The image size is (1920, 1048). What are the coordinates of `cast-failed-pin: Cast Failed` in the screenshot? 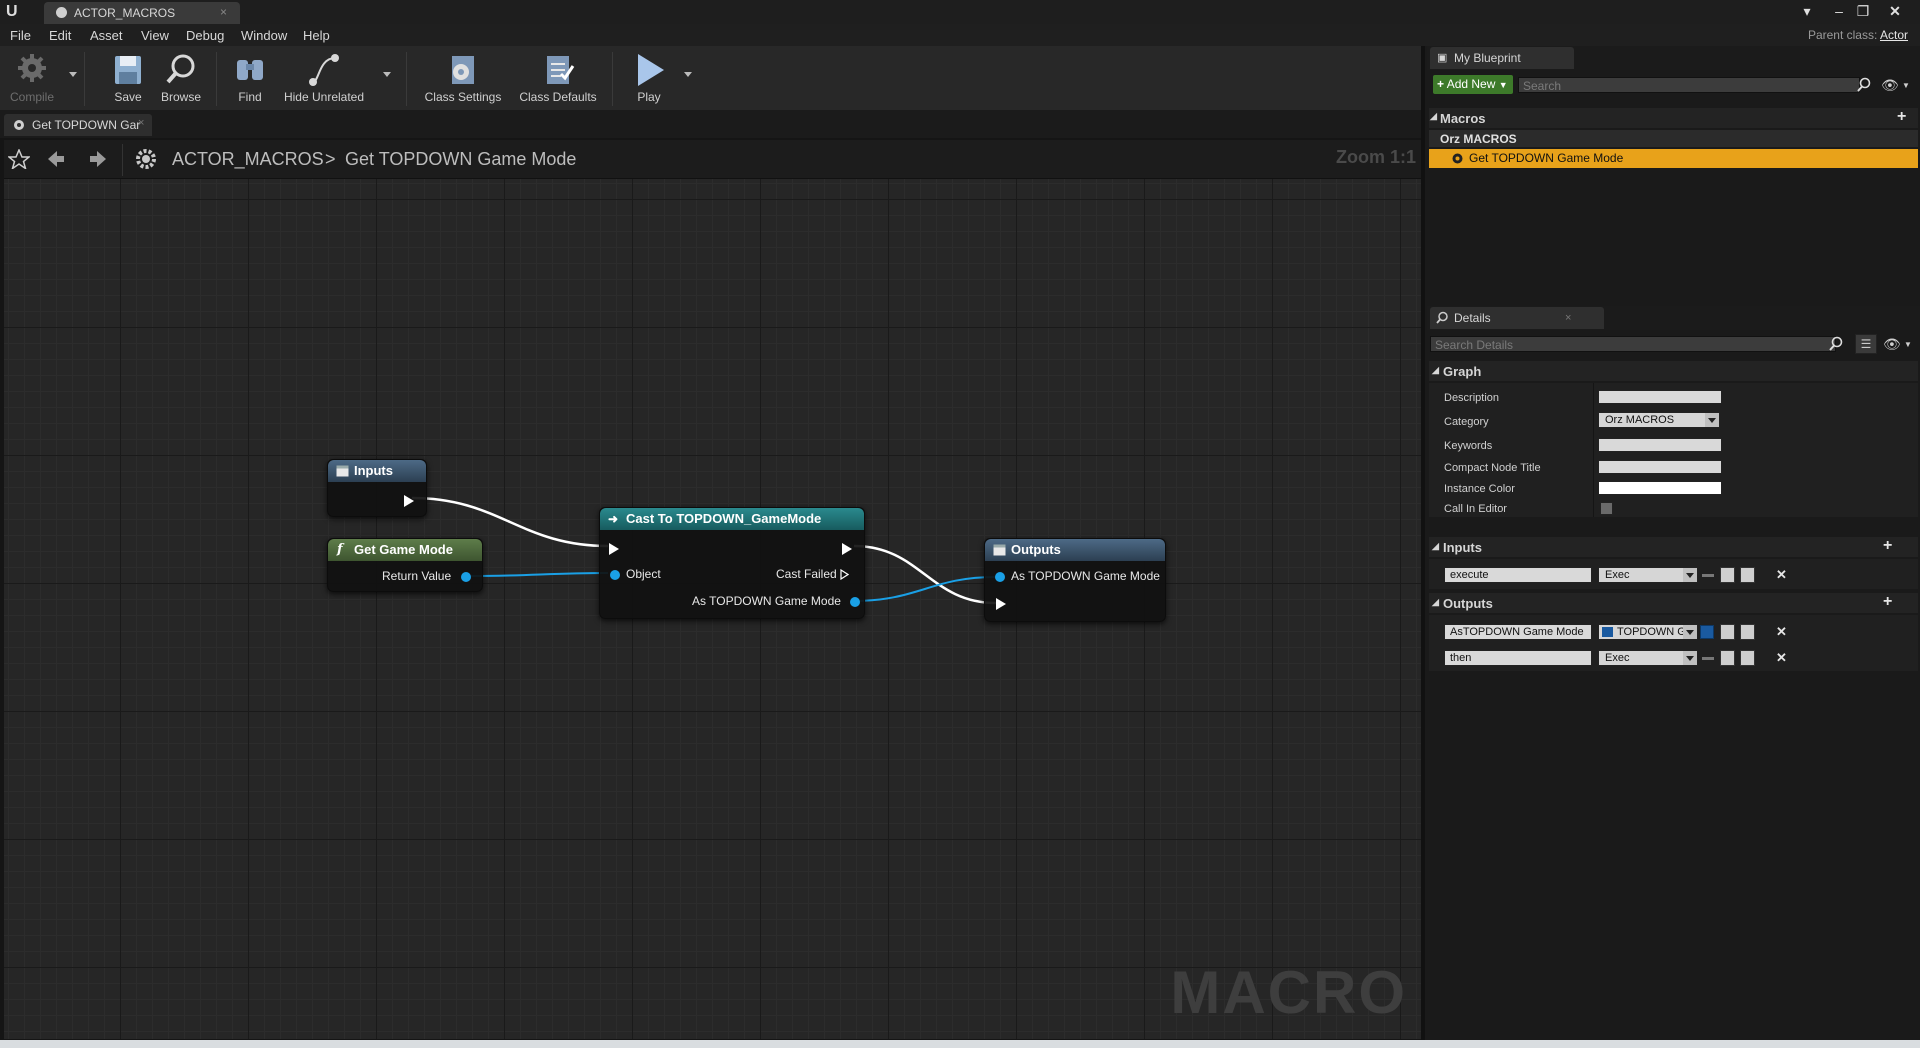 It's located at (813, 574).